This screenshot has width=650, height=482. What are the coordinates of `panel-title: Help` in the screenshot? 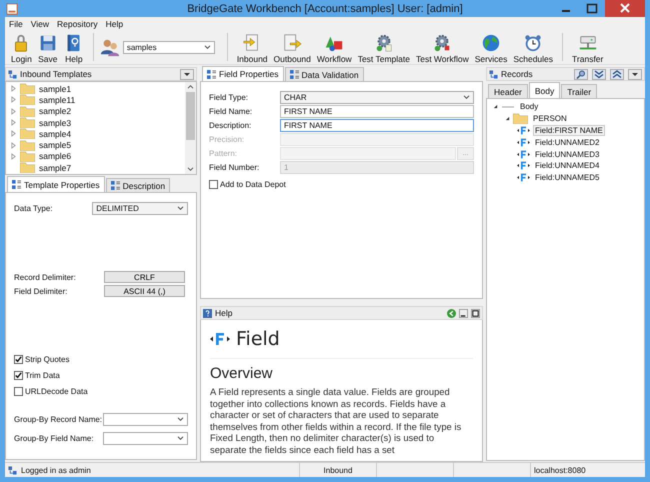 It's located at (223, 313).